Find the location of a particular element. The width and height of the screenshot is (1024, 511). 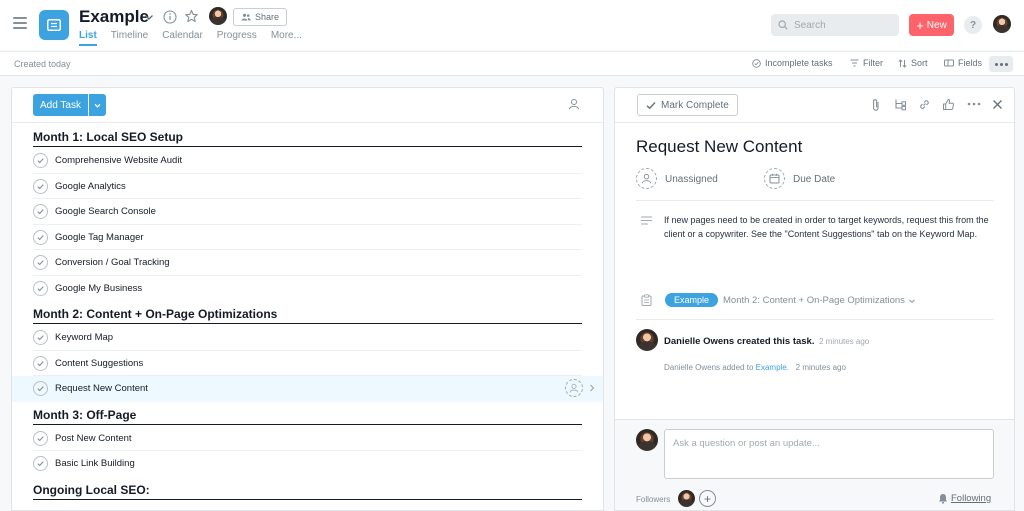

link-icon is located at coordinates (924, 104).